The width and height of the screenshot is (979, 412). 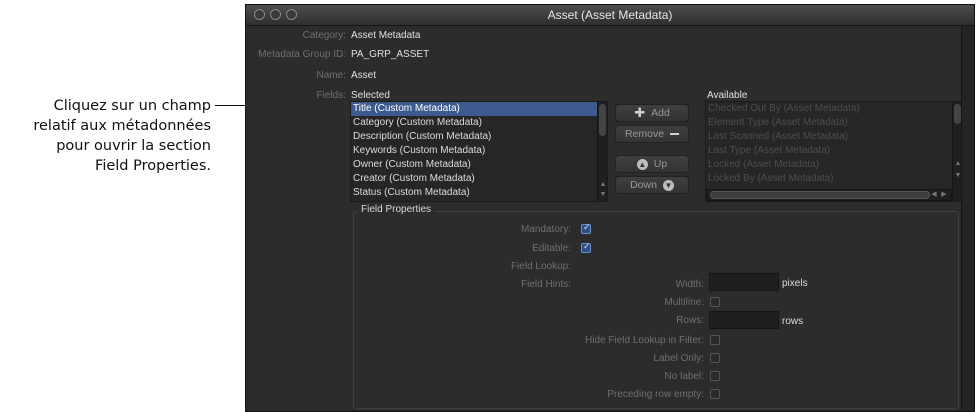 What do you see at coordinates (640, 112) in the screenshot?
I see `plus-icon: ✚` at bounding box center [640, 112].